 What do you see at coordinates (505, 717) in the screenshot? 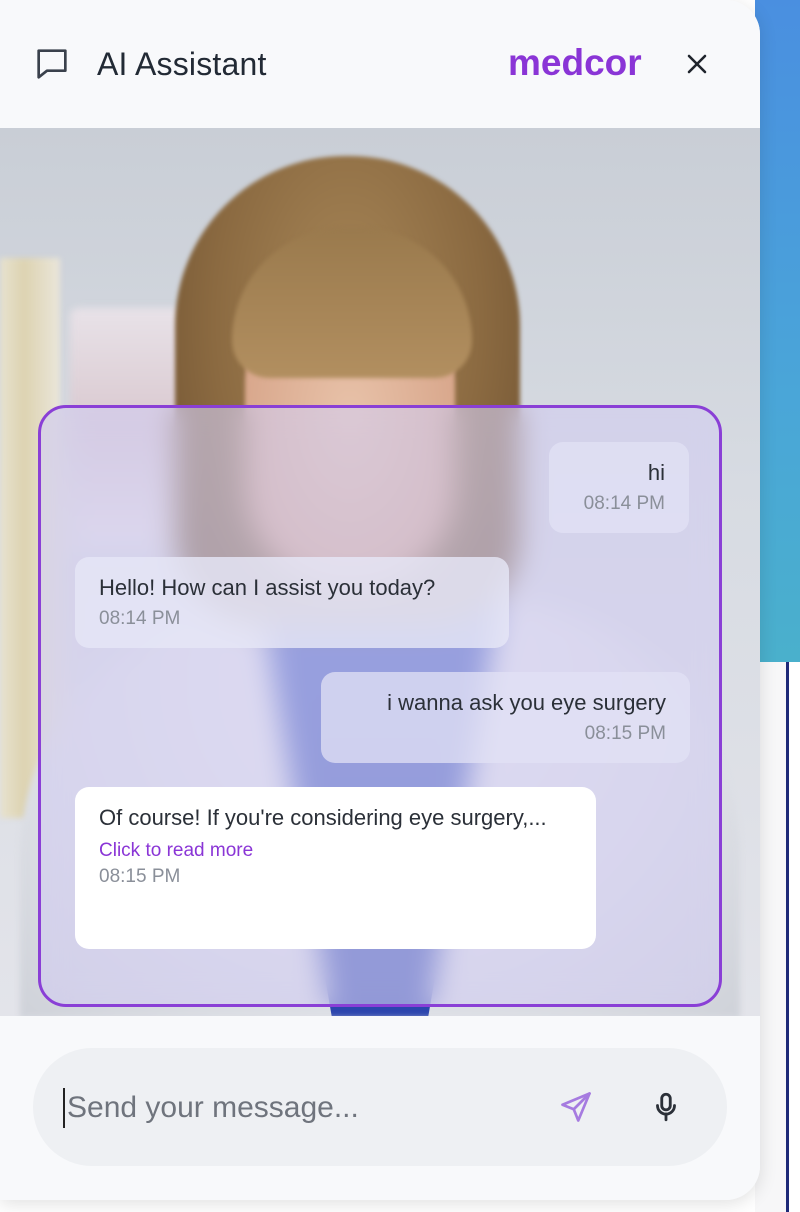
I see `user-message: i wanna ask you eye surgery 08:15 PM` at bounding box center [505, 717].